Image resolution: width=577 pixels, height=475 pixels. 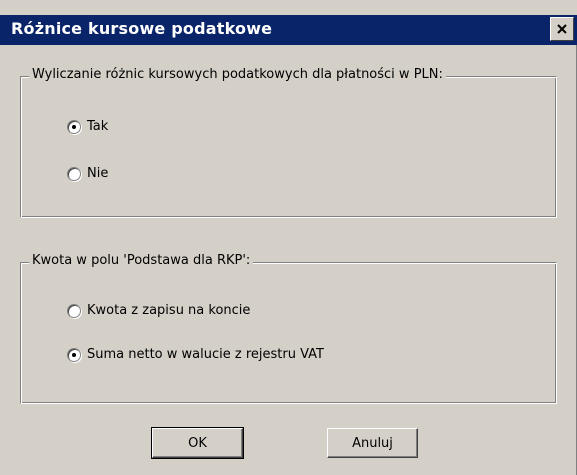 I want to click on radio-vat-net-sum-selected-dot, so click(x=74, y=355).